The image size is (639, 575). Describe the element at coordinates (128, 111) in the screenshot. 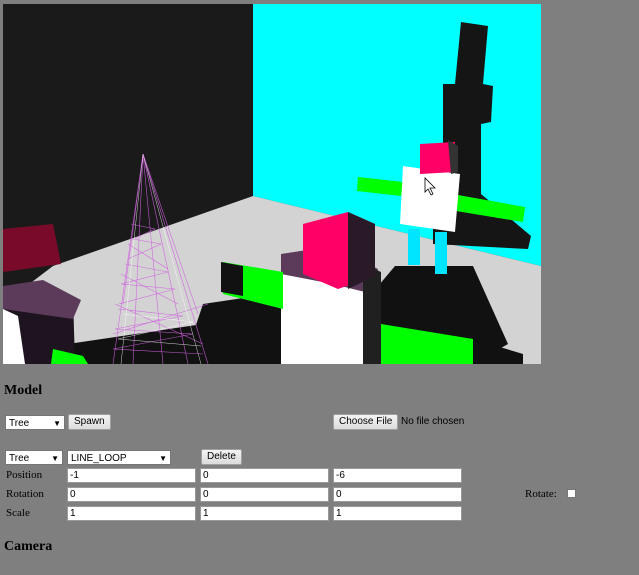

I see `scene-dark-wall` at that location.